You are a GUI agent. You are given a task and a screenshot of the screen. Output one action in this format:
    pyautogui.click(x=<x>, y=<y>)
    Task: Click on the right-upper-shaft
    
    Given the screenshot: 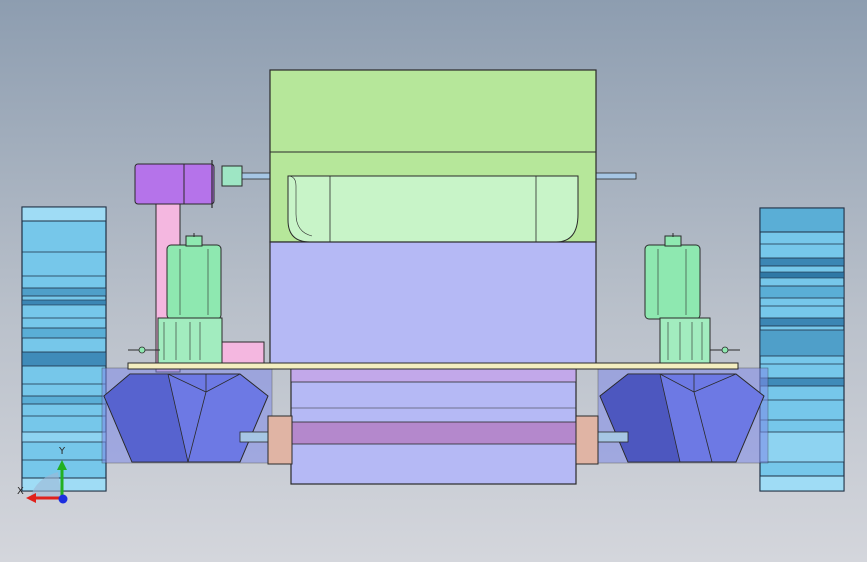 What is the action you would take?
    pyautogui.click(x=616, y=176)
    